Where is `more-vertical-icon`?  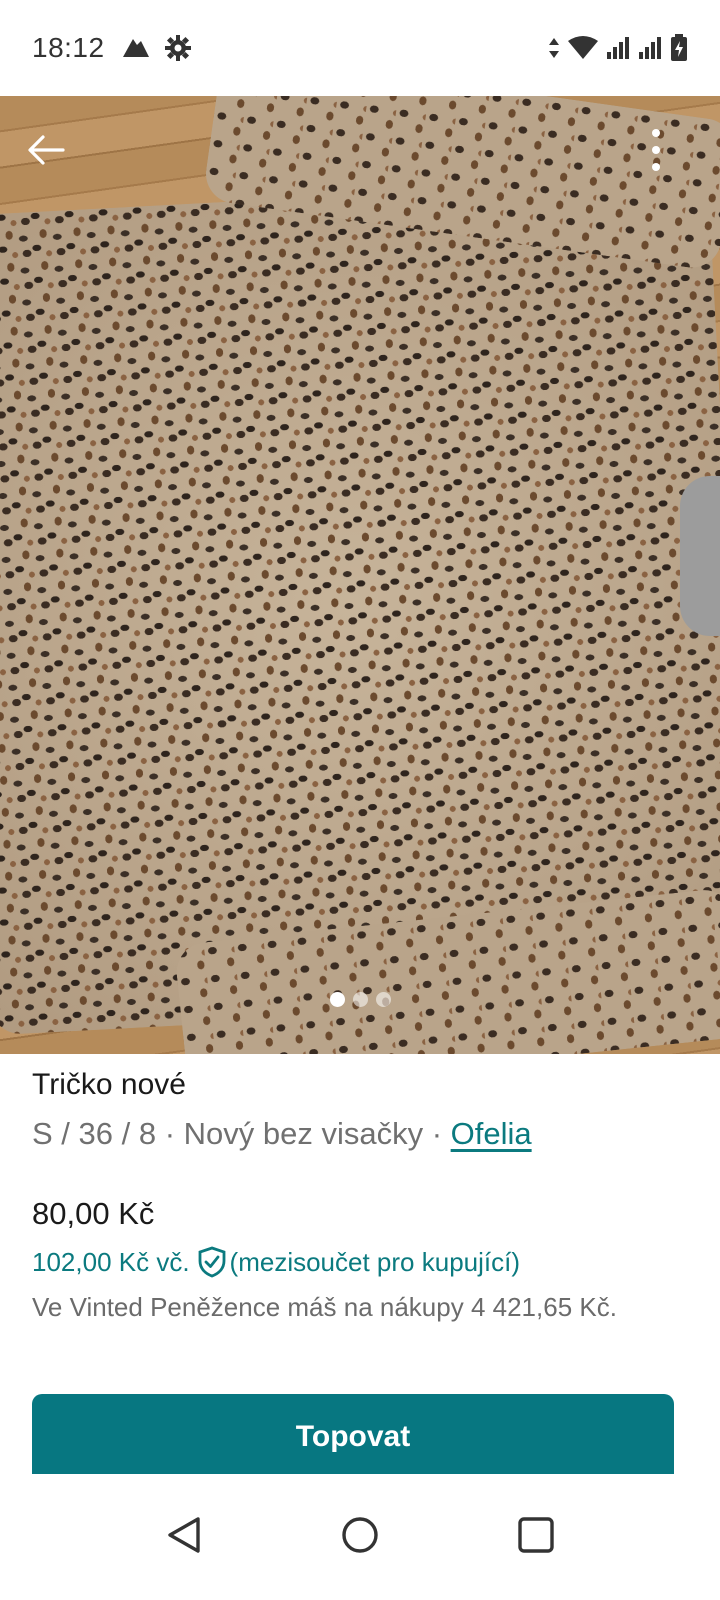 more-vertical-icon is located at coordinates (656, 152).